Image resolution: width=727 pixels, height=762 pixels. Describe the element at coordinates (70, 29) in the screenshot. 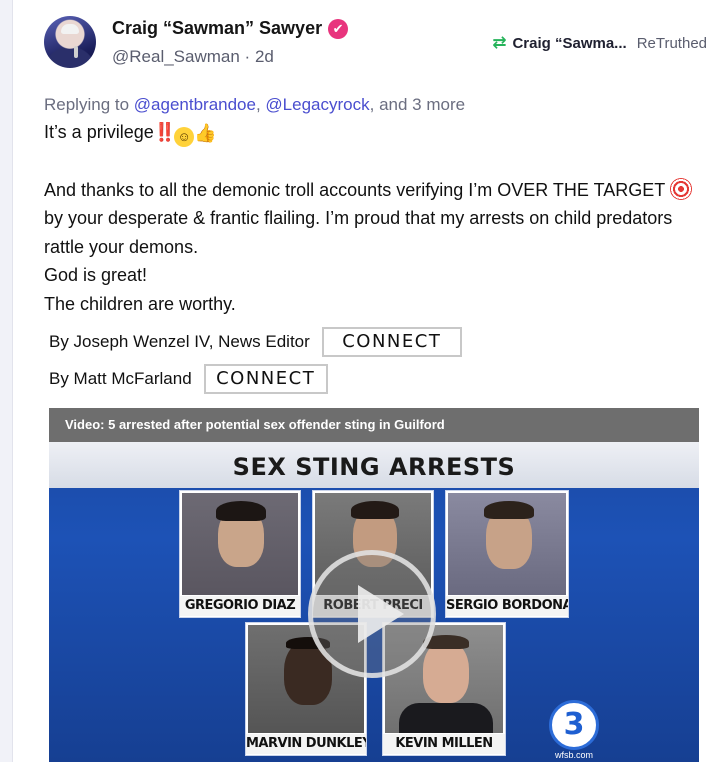

I see `avatar-hair` at that location.